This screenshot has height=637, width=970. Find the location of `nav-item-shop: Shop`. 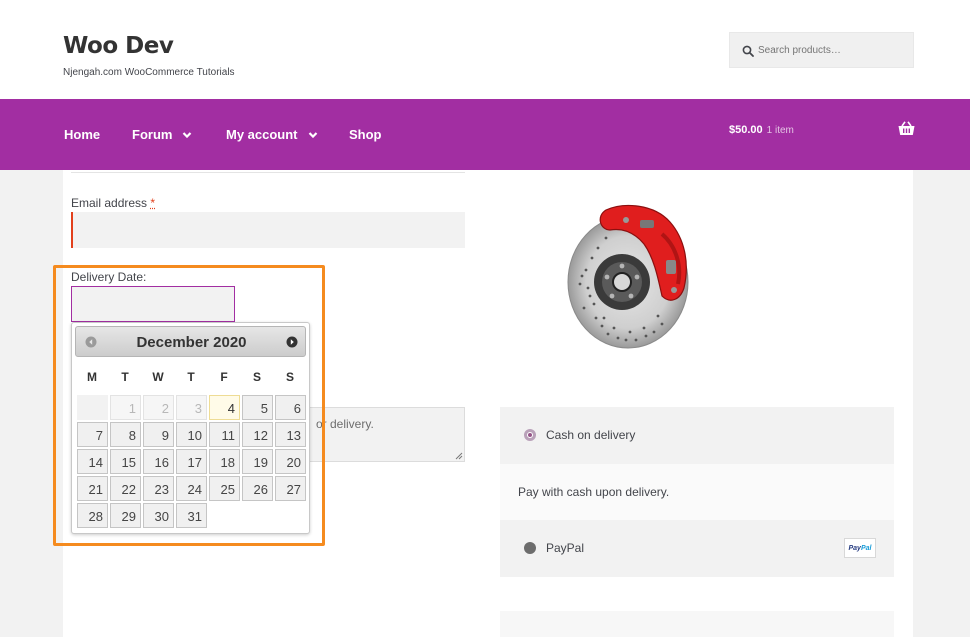

nav-item-shop: Shop is located at coordinates (365, 134).